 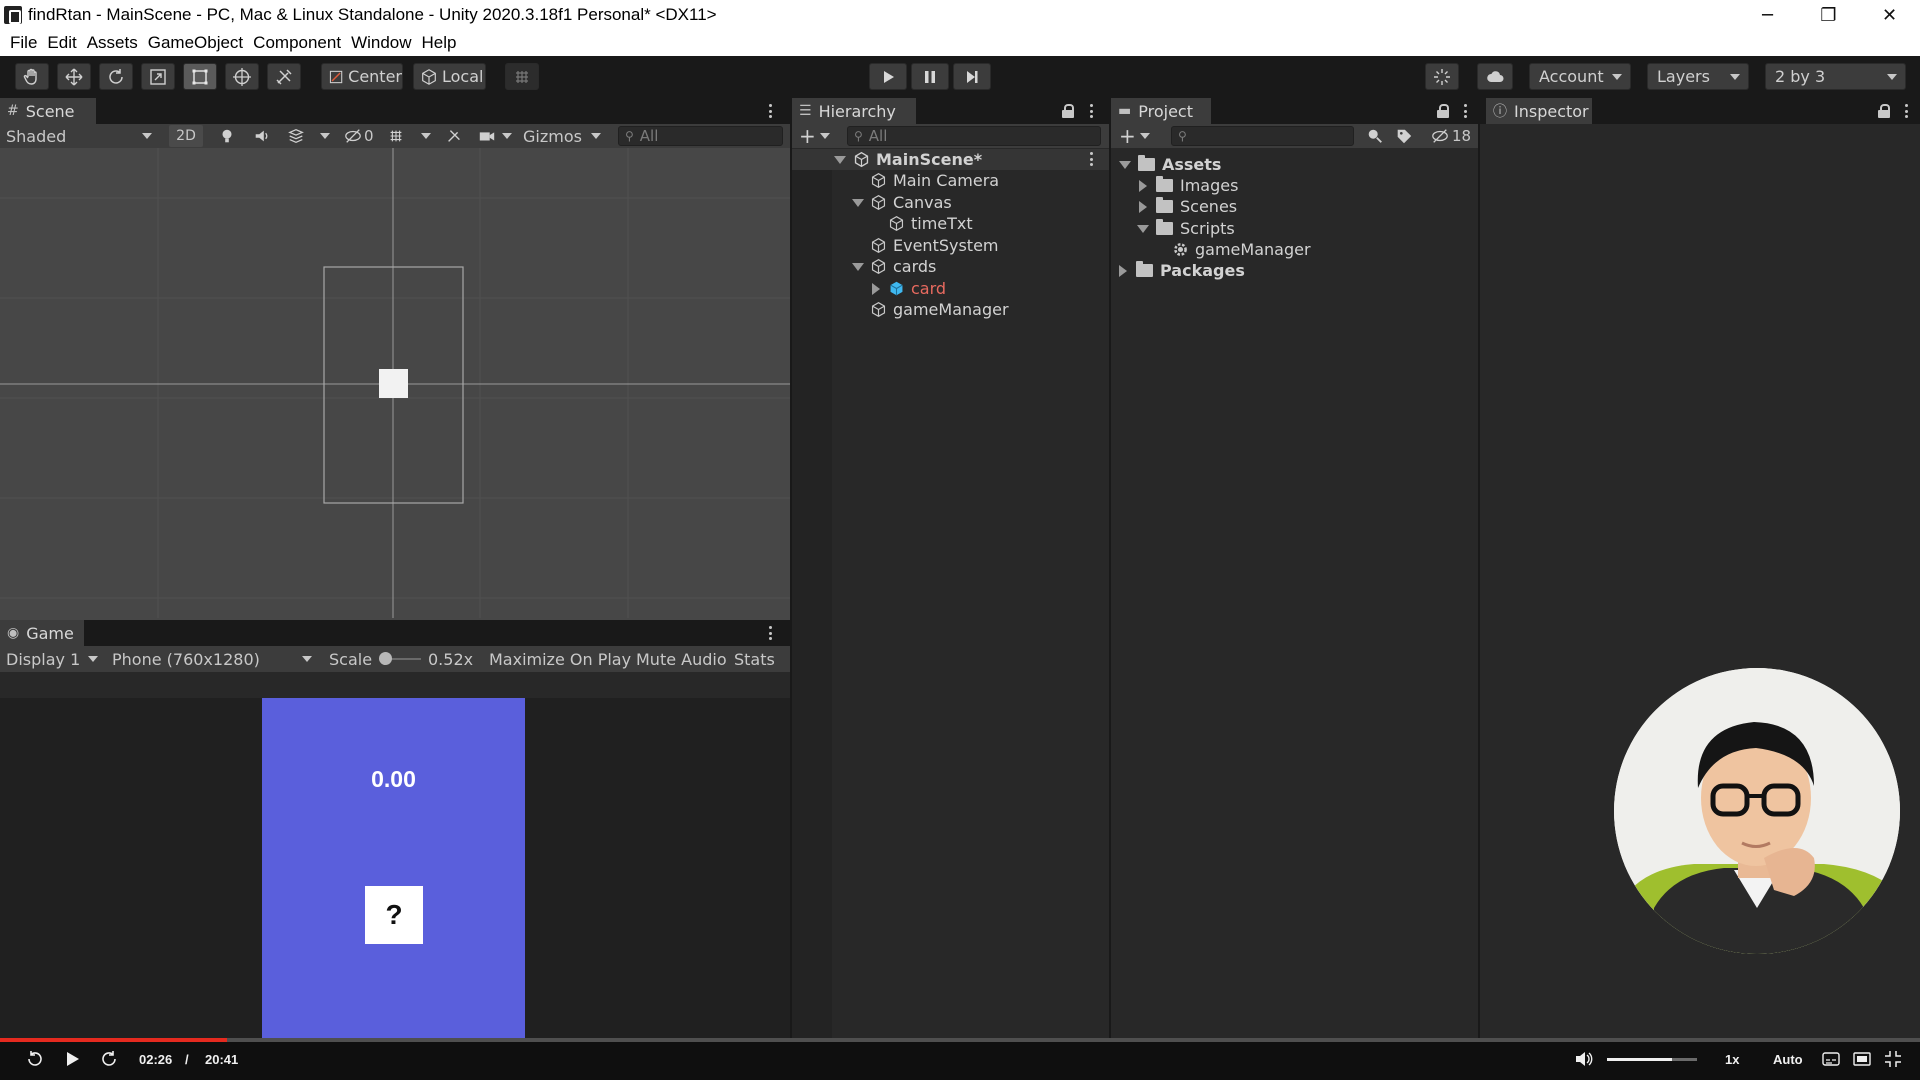 What do you see at coordinates (48, 111) in the screenshot?
I see `tab-scene: # Scene` at bounding box center [48, 111].